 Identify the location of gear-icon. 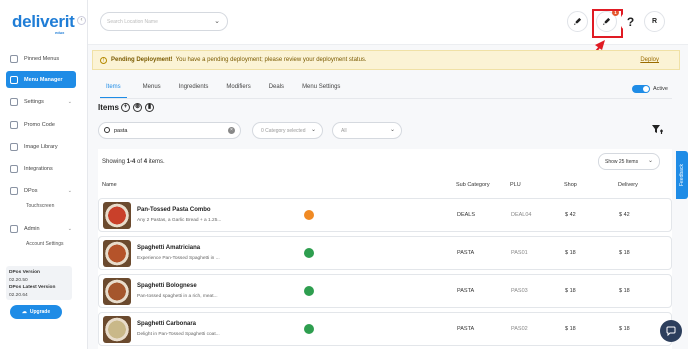
(14, 101).